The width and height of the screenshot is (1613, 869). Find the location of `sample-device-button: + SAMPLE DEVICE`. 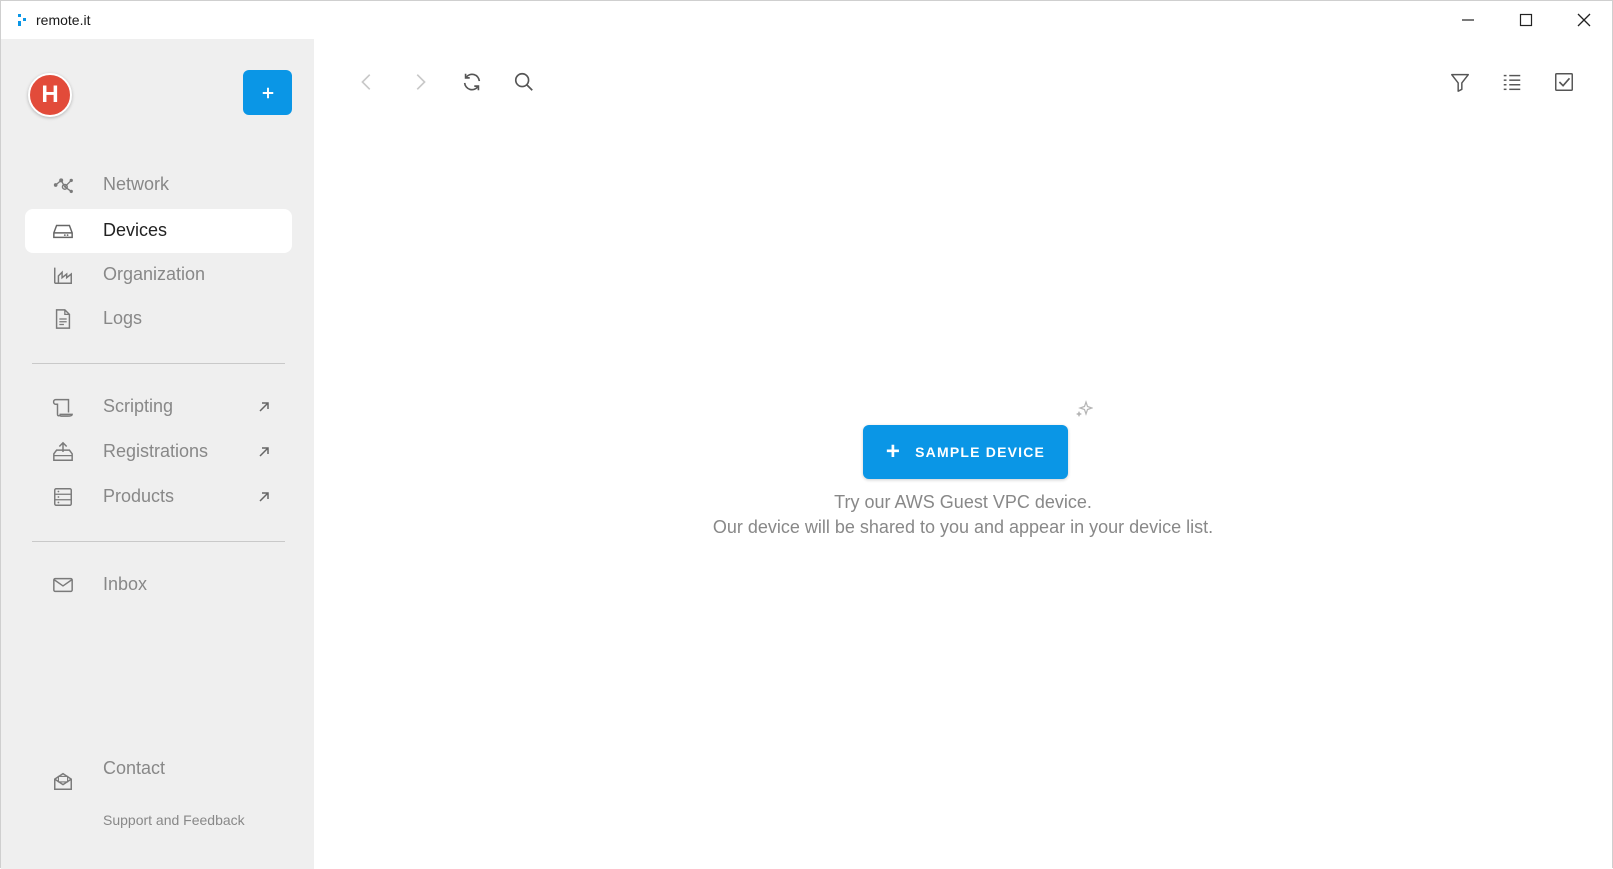

sample-device-button: + SAMPLE DEVICE is located at coordinates (965, 452).